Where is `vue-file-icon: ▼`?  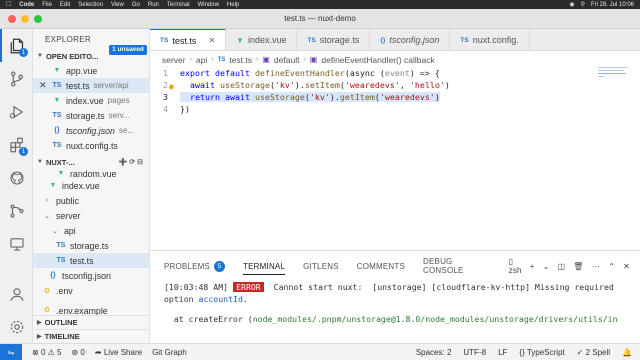
vue-file-icon: ▼ is located at coordinates (61, 173).